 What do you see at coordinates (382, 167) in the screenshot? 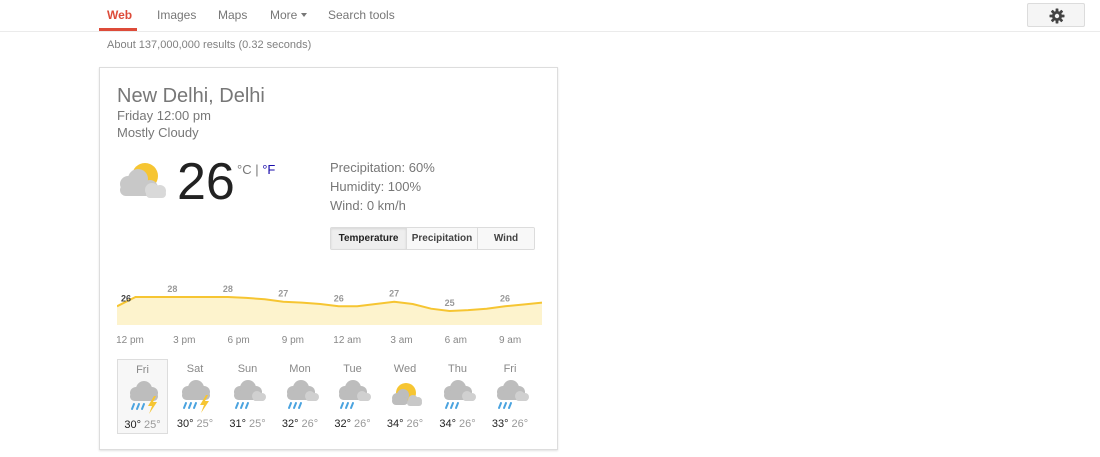
I see `precipitation-stat: Precipitation: 60%` at bounding box center [382, 167].